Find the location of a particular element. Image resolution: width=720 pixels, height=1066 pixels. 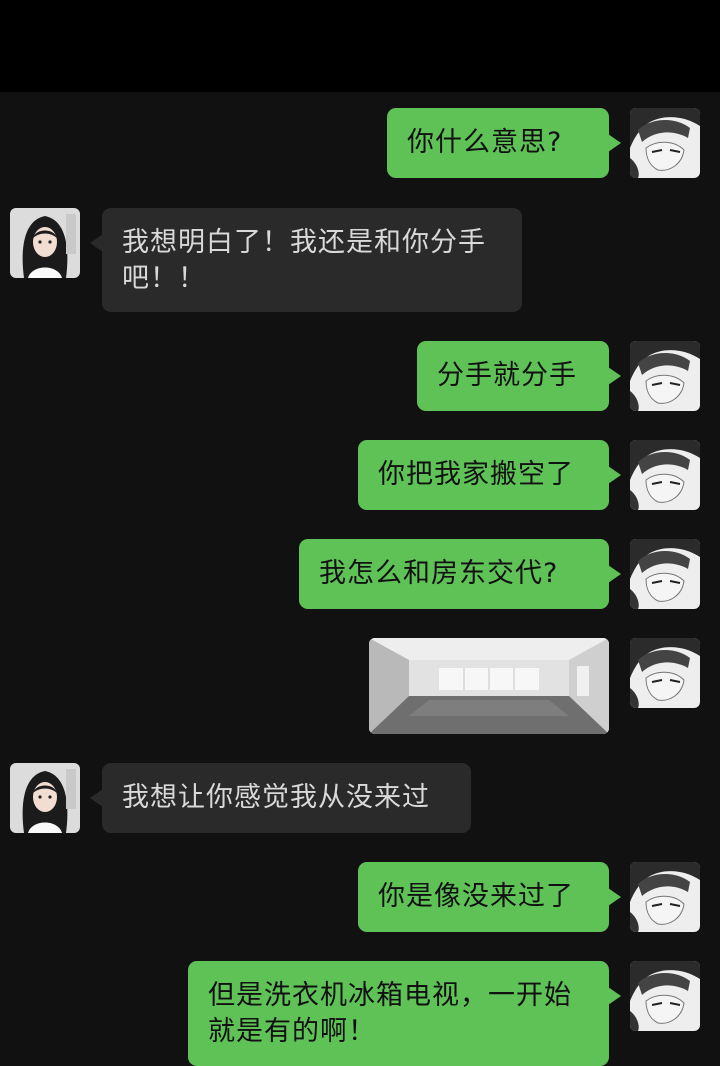

message-bubble-received: 我想明白了！我还是和你分手 吧！！ is located at coordinates (306, 260).